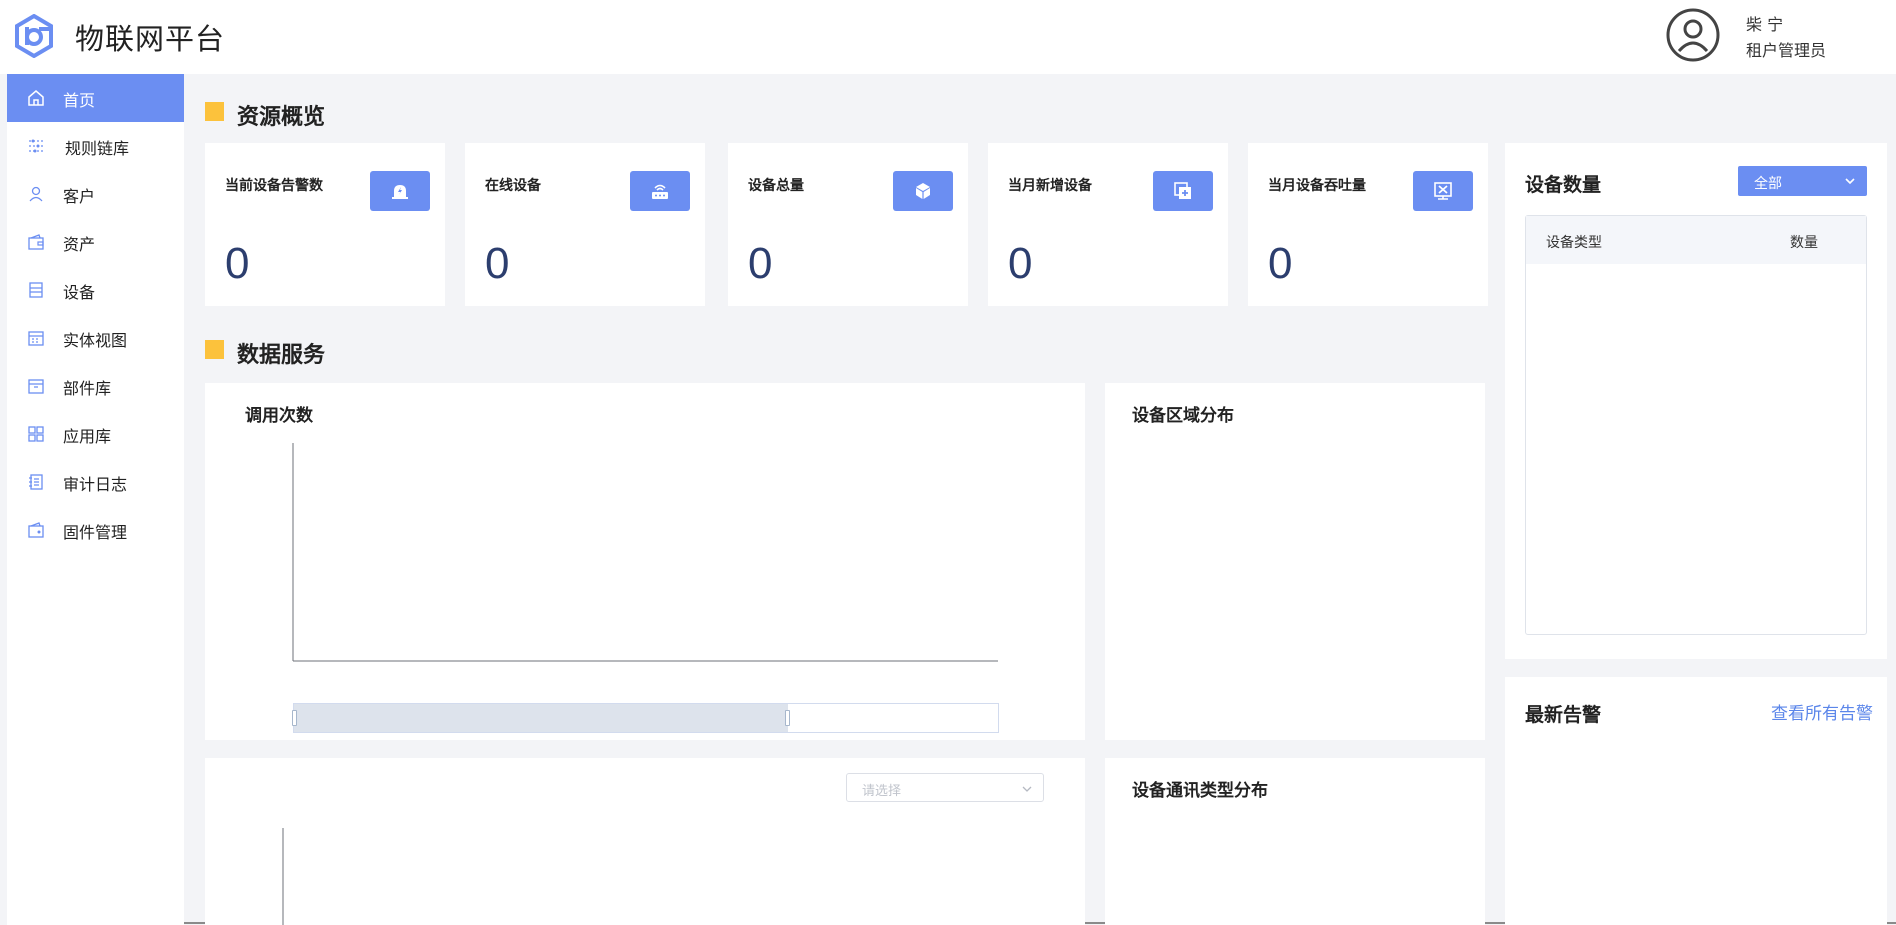  I want to click on zoom-handle-right, so click(787, 718).